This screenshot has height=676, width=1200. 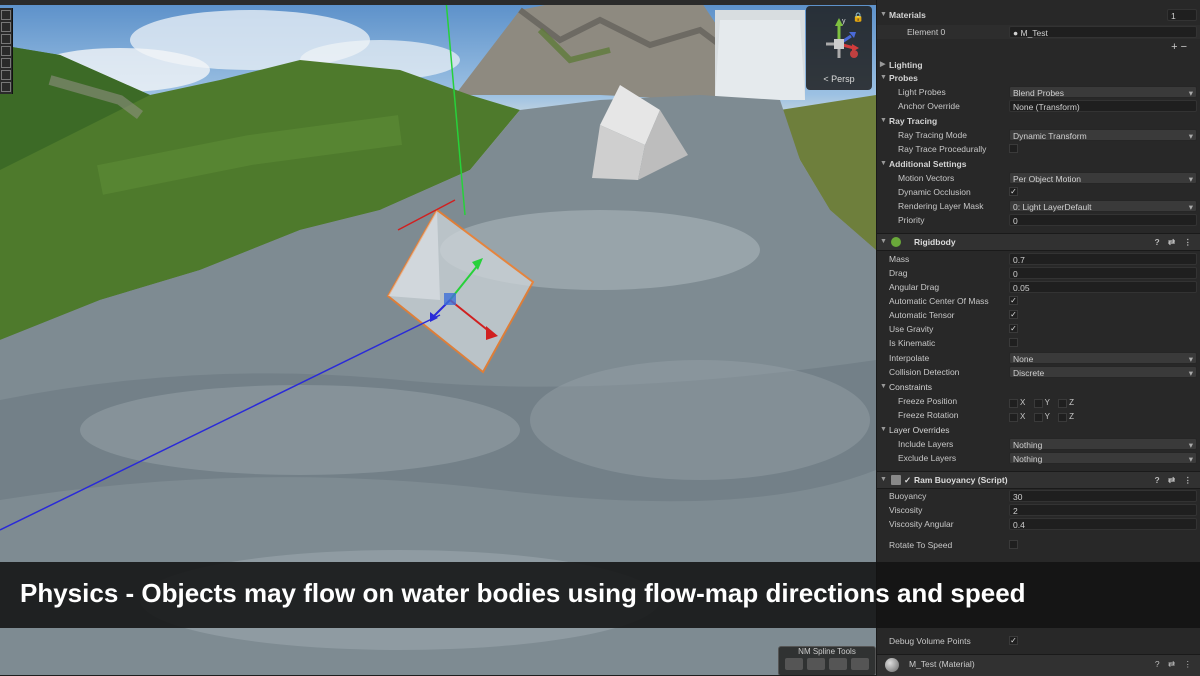 I want to click on axis-gizmo-icon: y, so click(x=839, y=40).